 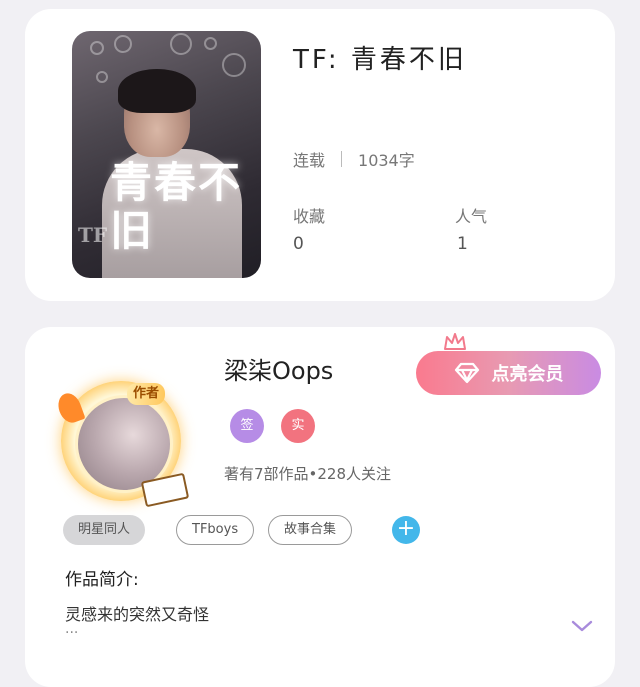 I want to click on author-avatar: 作者, so click(x=122, y=445).